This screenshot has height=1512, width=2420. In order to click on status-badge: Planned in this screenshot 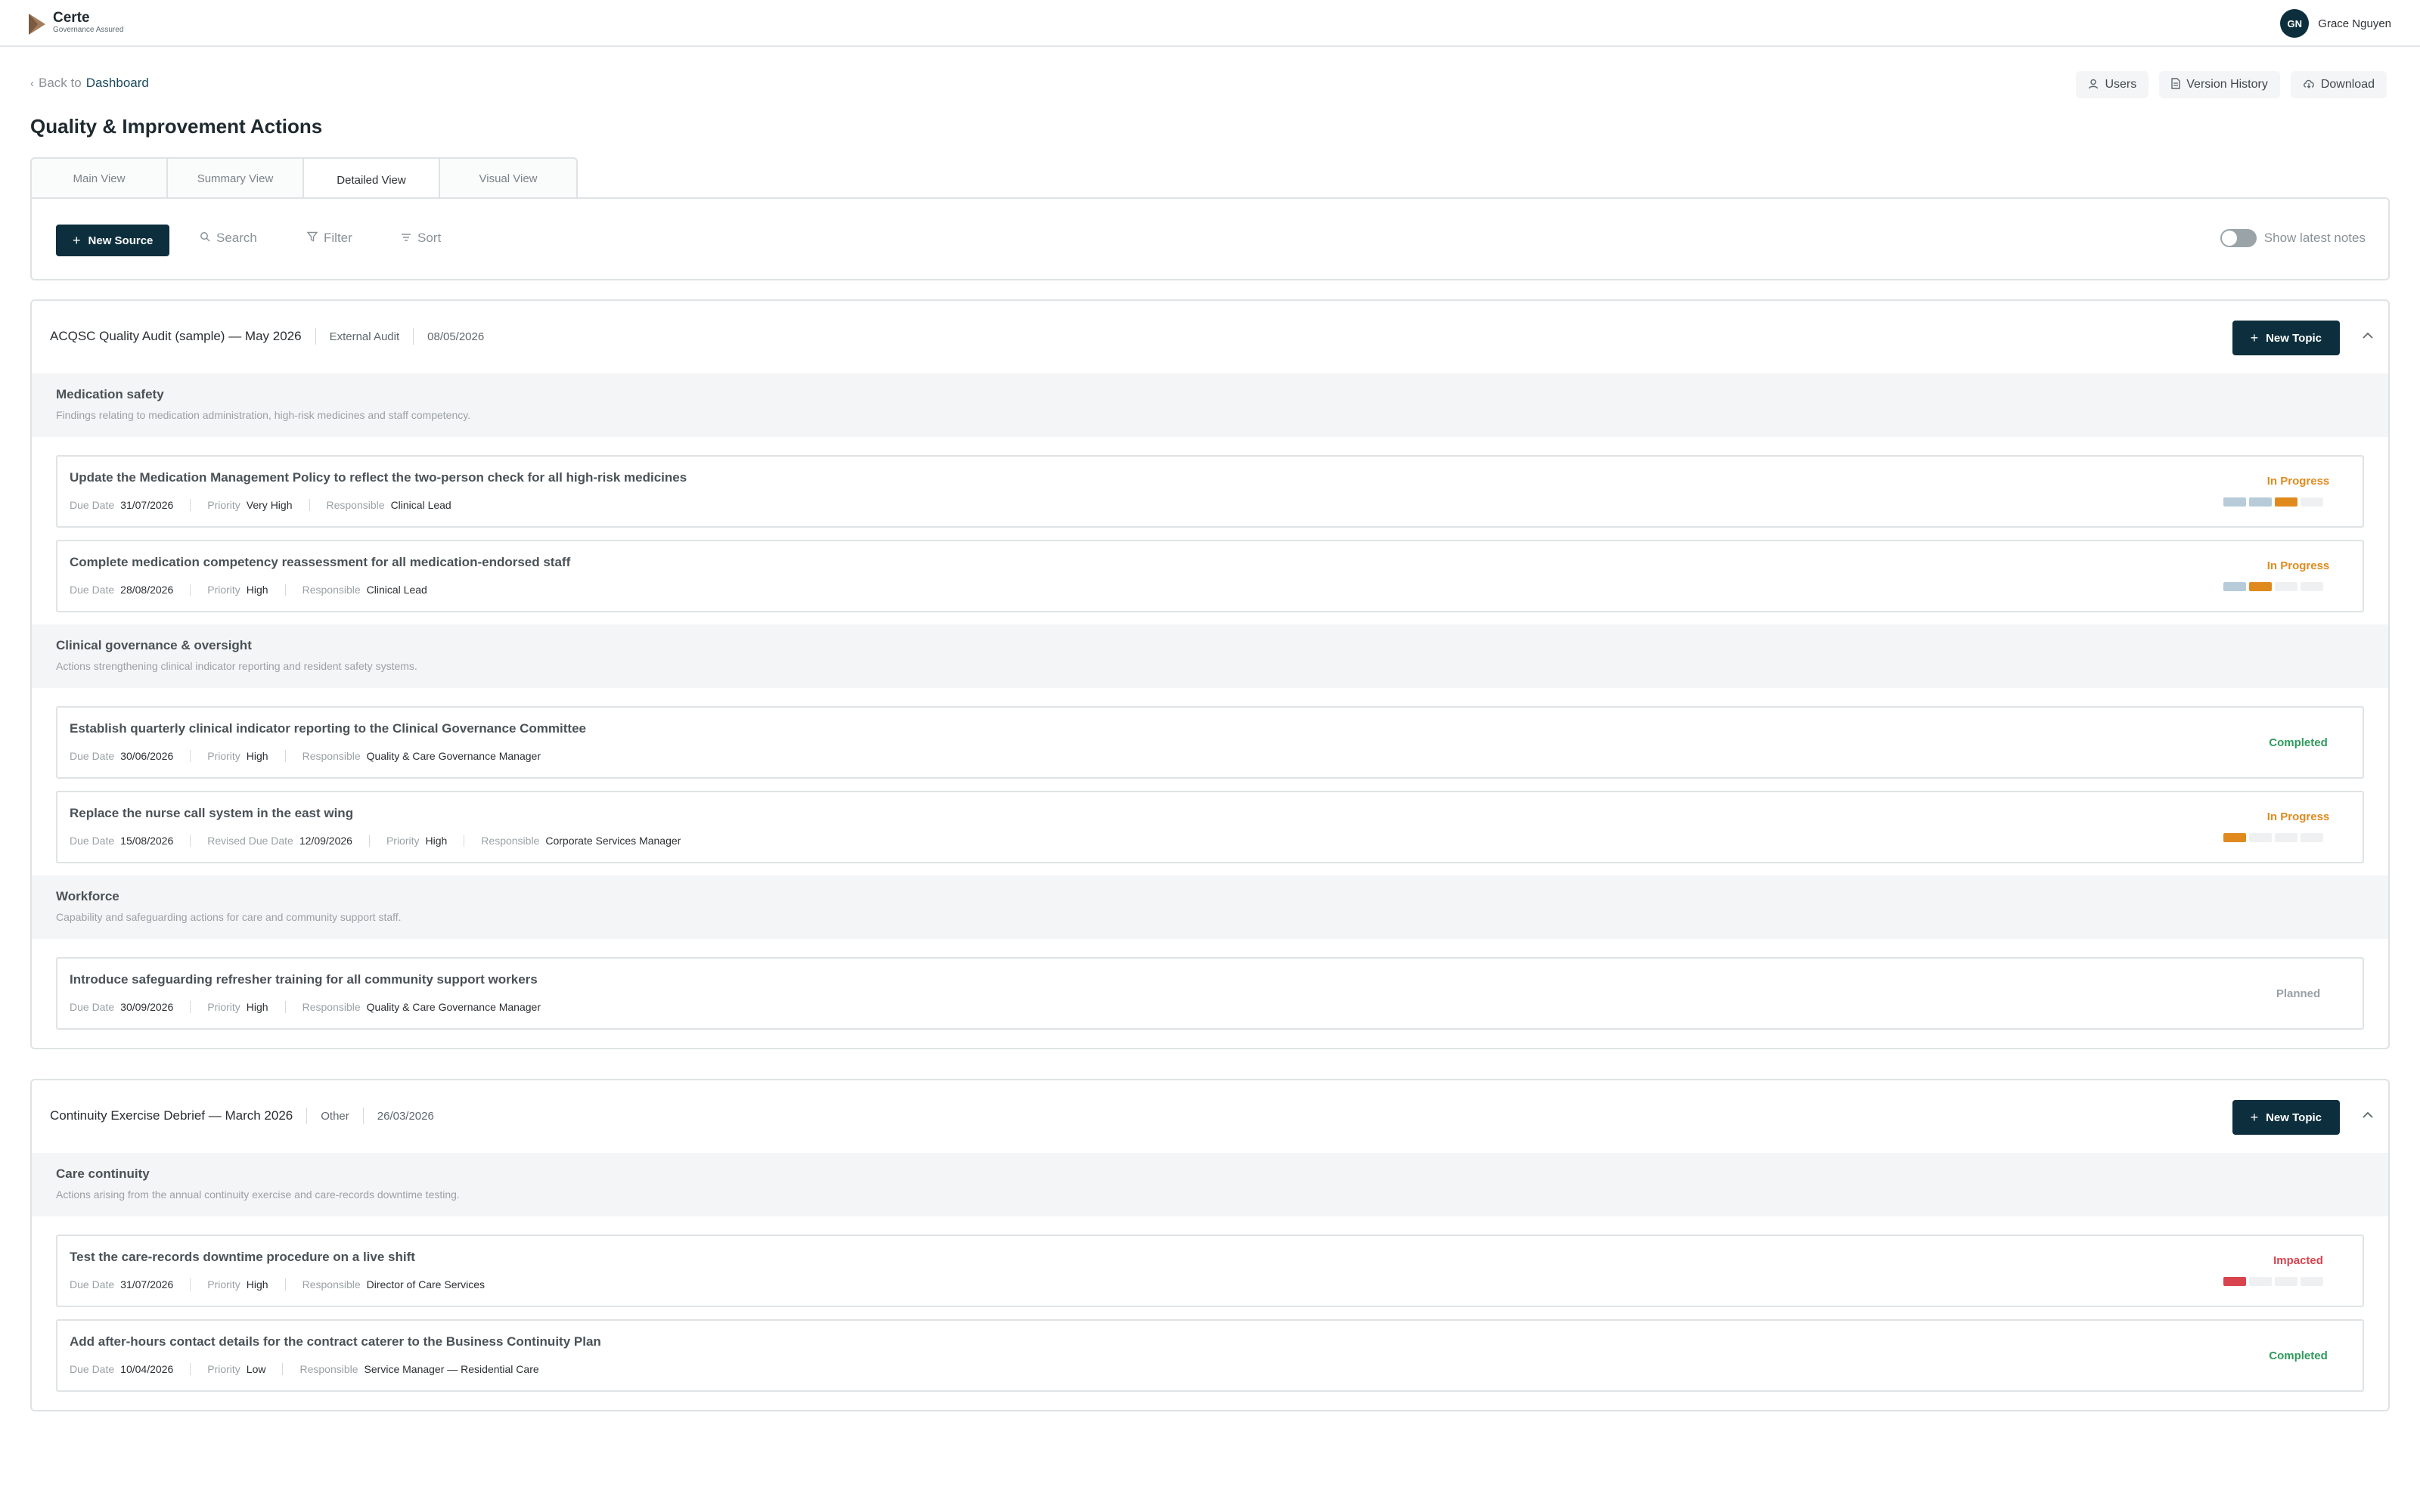, I will do `click(2298, 993)`.